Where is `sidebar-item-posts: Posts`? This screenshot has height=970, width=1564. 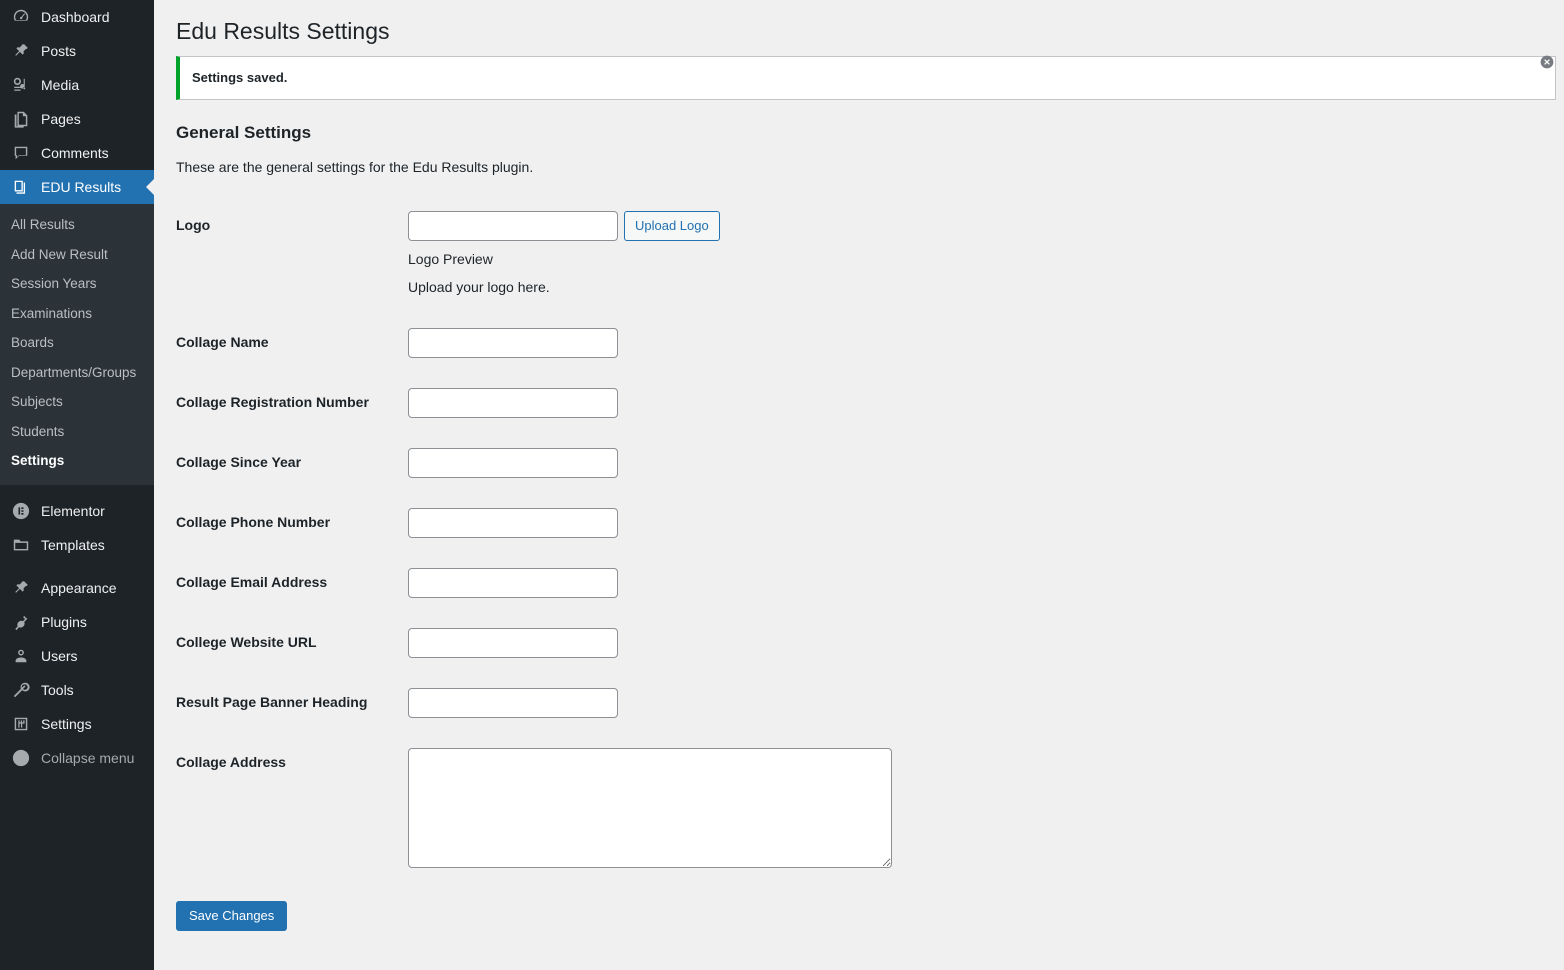 sidebar-item-posts: Posts is located at coordinates (77, 51).